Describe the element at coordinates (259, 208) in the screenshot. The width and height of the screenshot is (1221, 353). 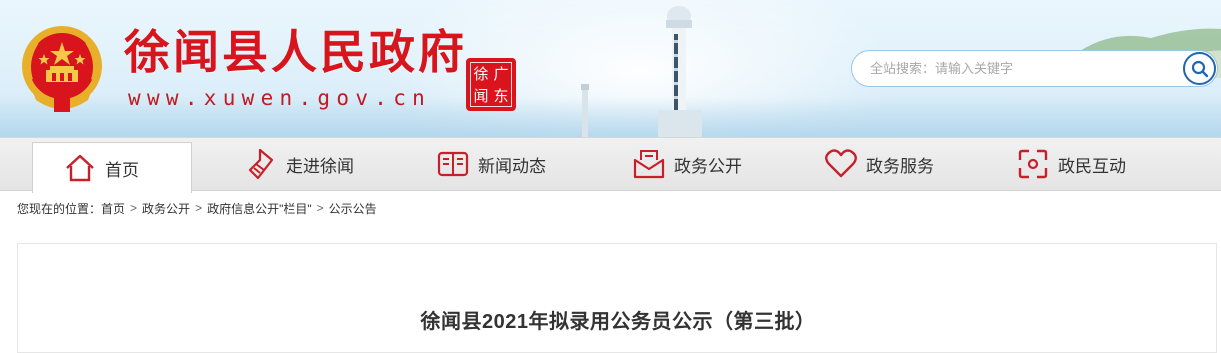
I see `breadcrumb-info-disclosure-link: 政府信息公开"栏目"` at that location.